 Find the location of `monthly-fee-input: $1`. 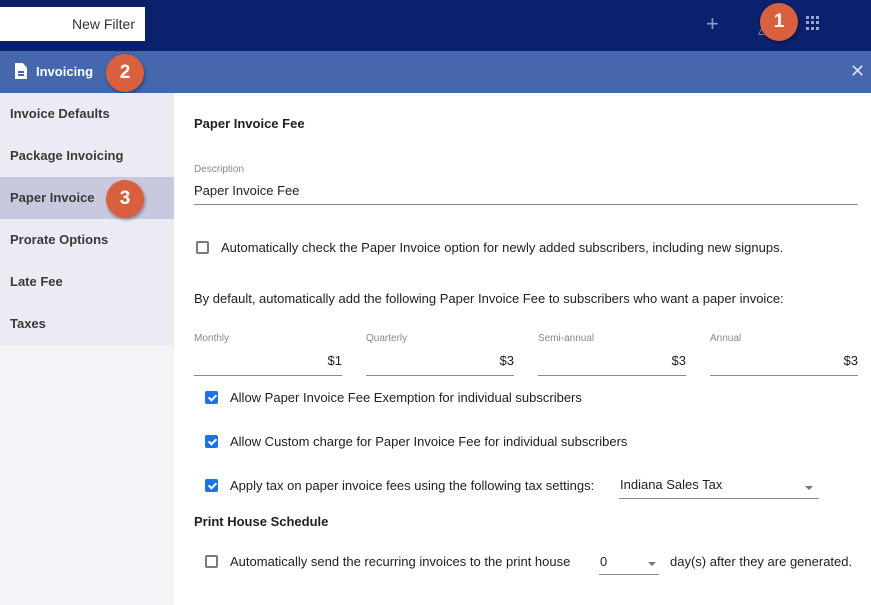

monthly-fee-input: $1 is located at coordinates (268, 360).